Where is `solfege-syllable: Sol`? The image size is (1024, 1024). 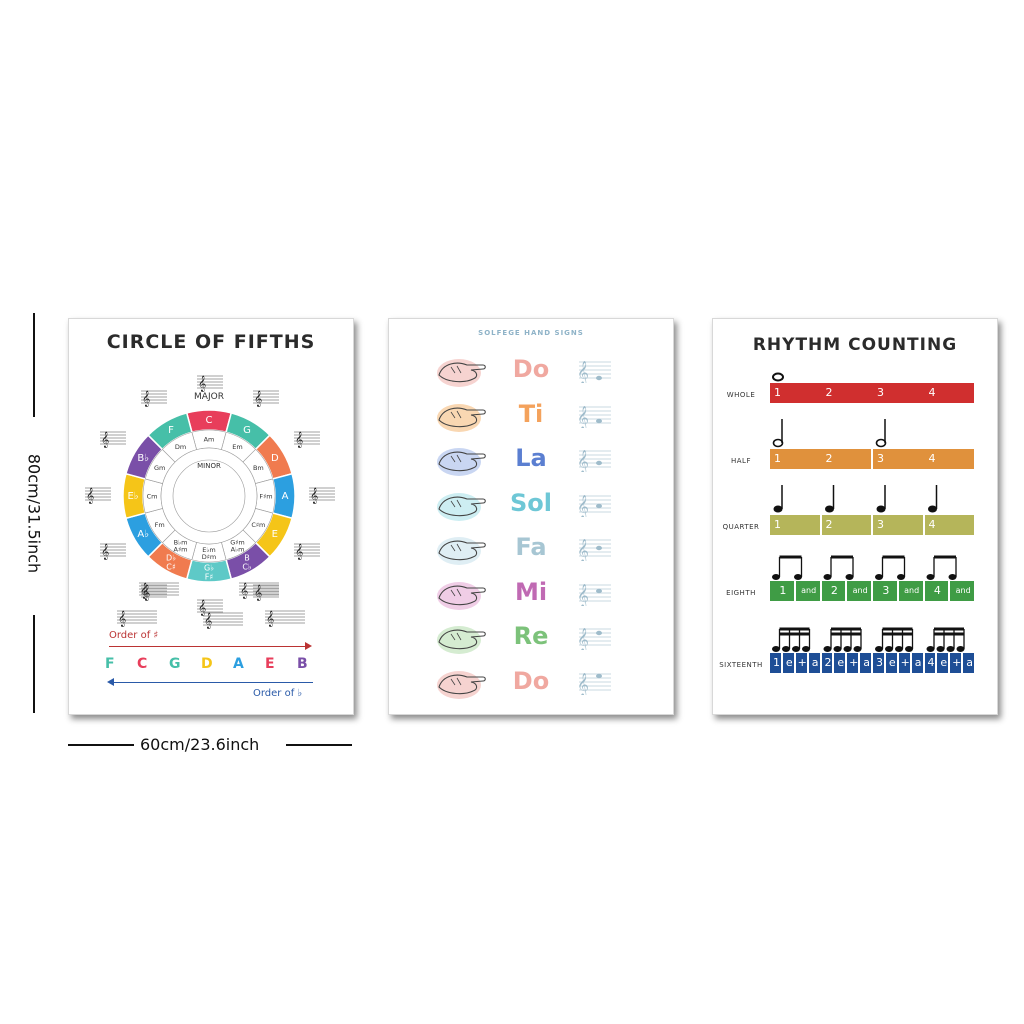
solfege-syllable: Sol is located at coordinates (531, 502).